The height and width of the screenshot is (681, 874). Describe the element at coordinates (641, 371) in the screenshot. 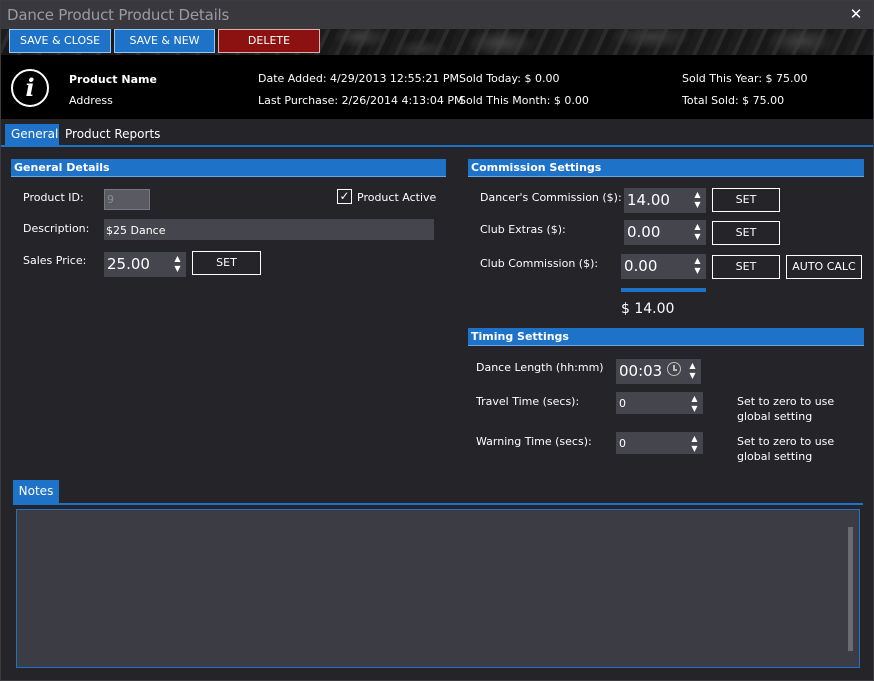

I see `dance-length-value: 00:03` at that location.